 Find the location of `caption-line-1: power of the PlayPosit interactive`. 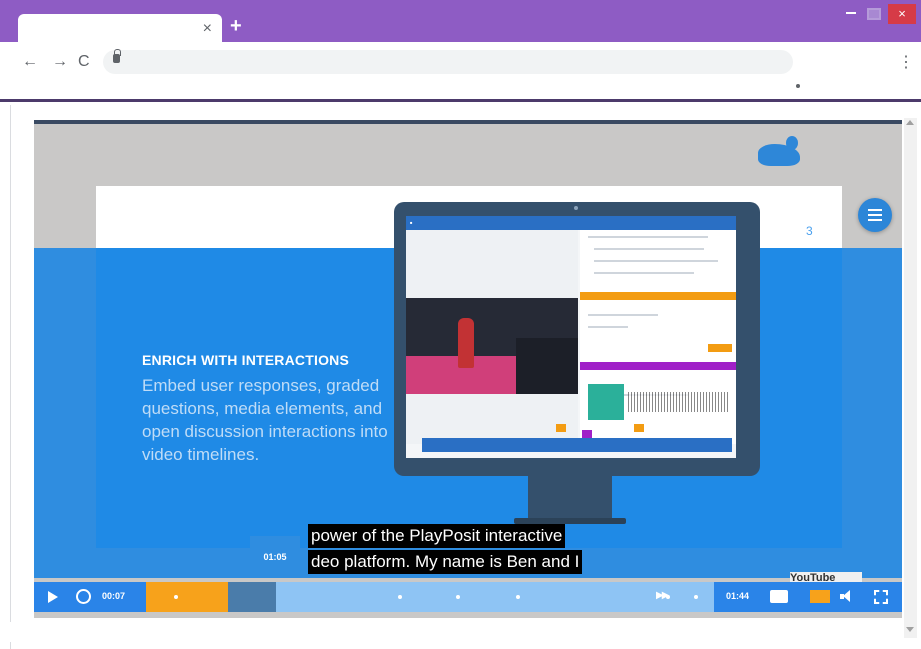

caption-line-1: power of the PlayPosit interactive is located at coordinates (437, 536).